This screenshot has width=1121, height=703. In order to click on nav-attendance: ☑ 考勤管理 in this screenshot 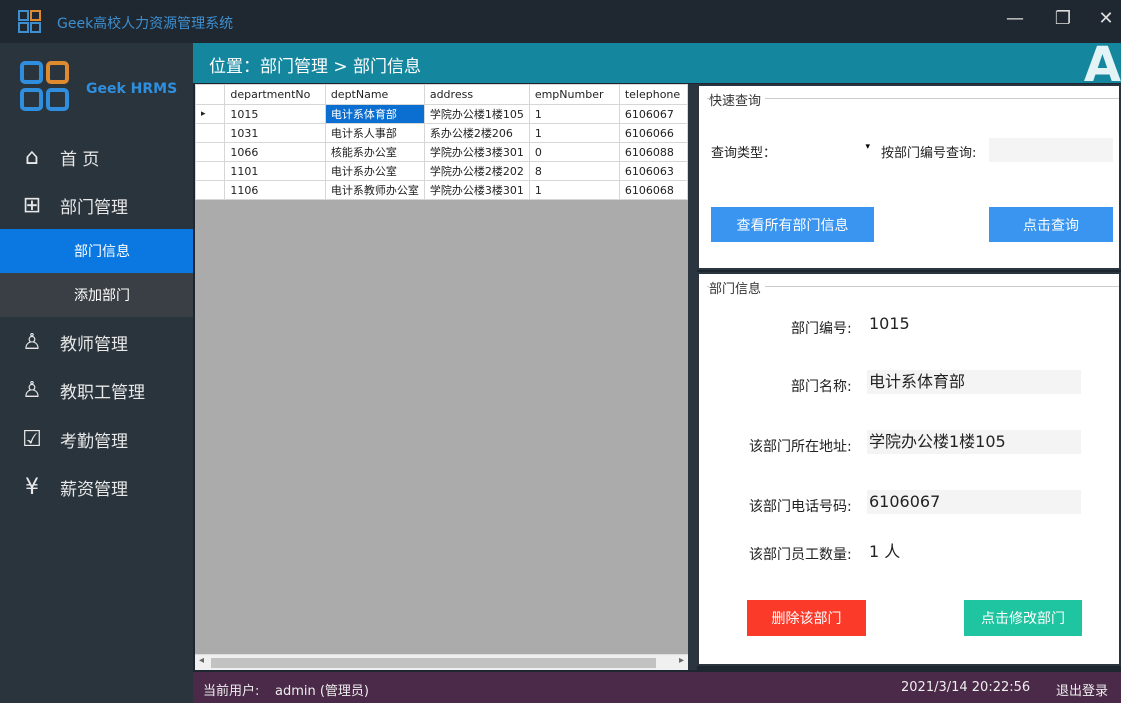, I will do `click(96, 439)`.